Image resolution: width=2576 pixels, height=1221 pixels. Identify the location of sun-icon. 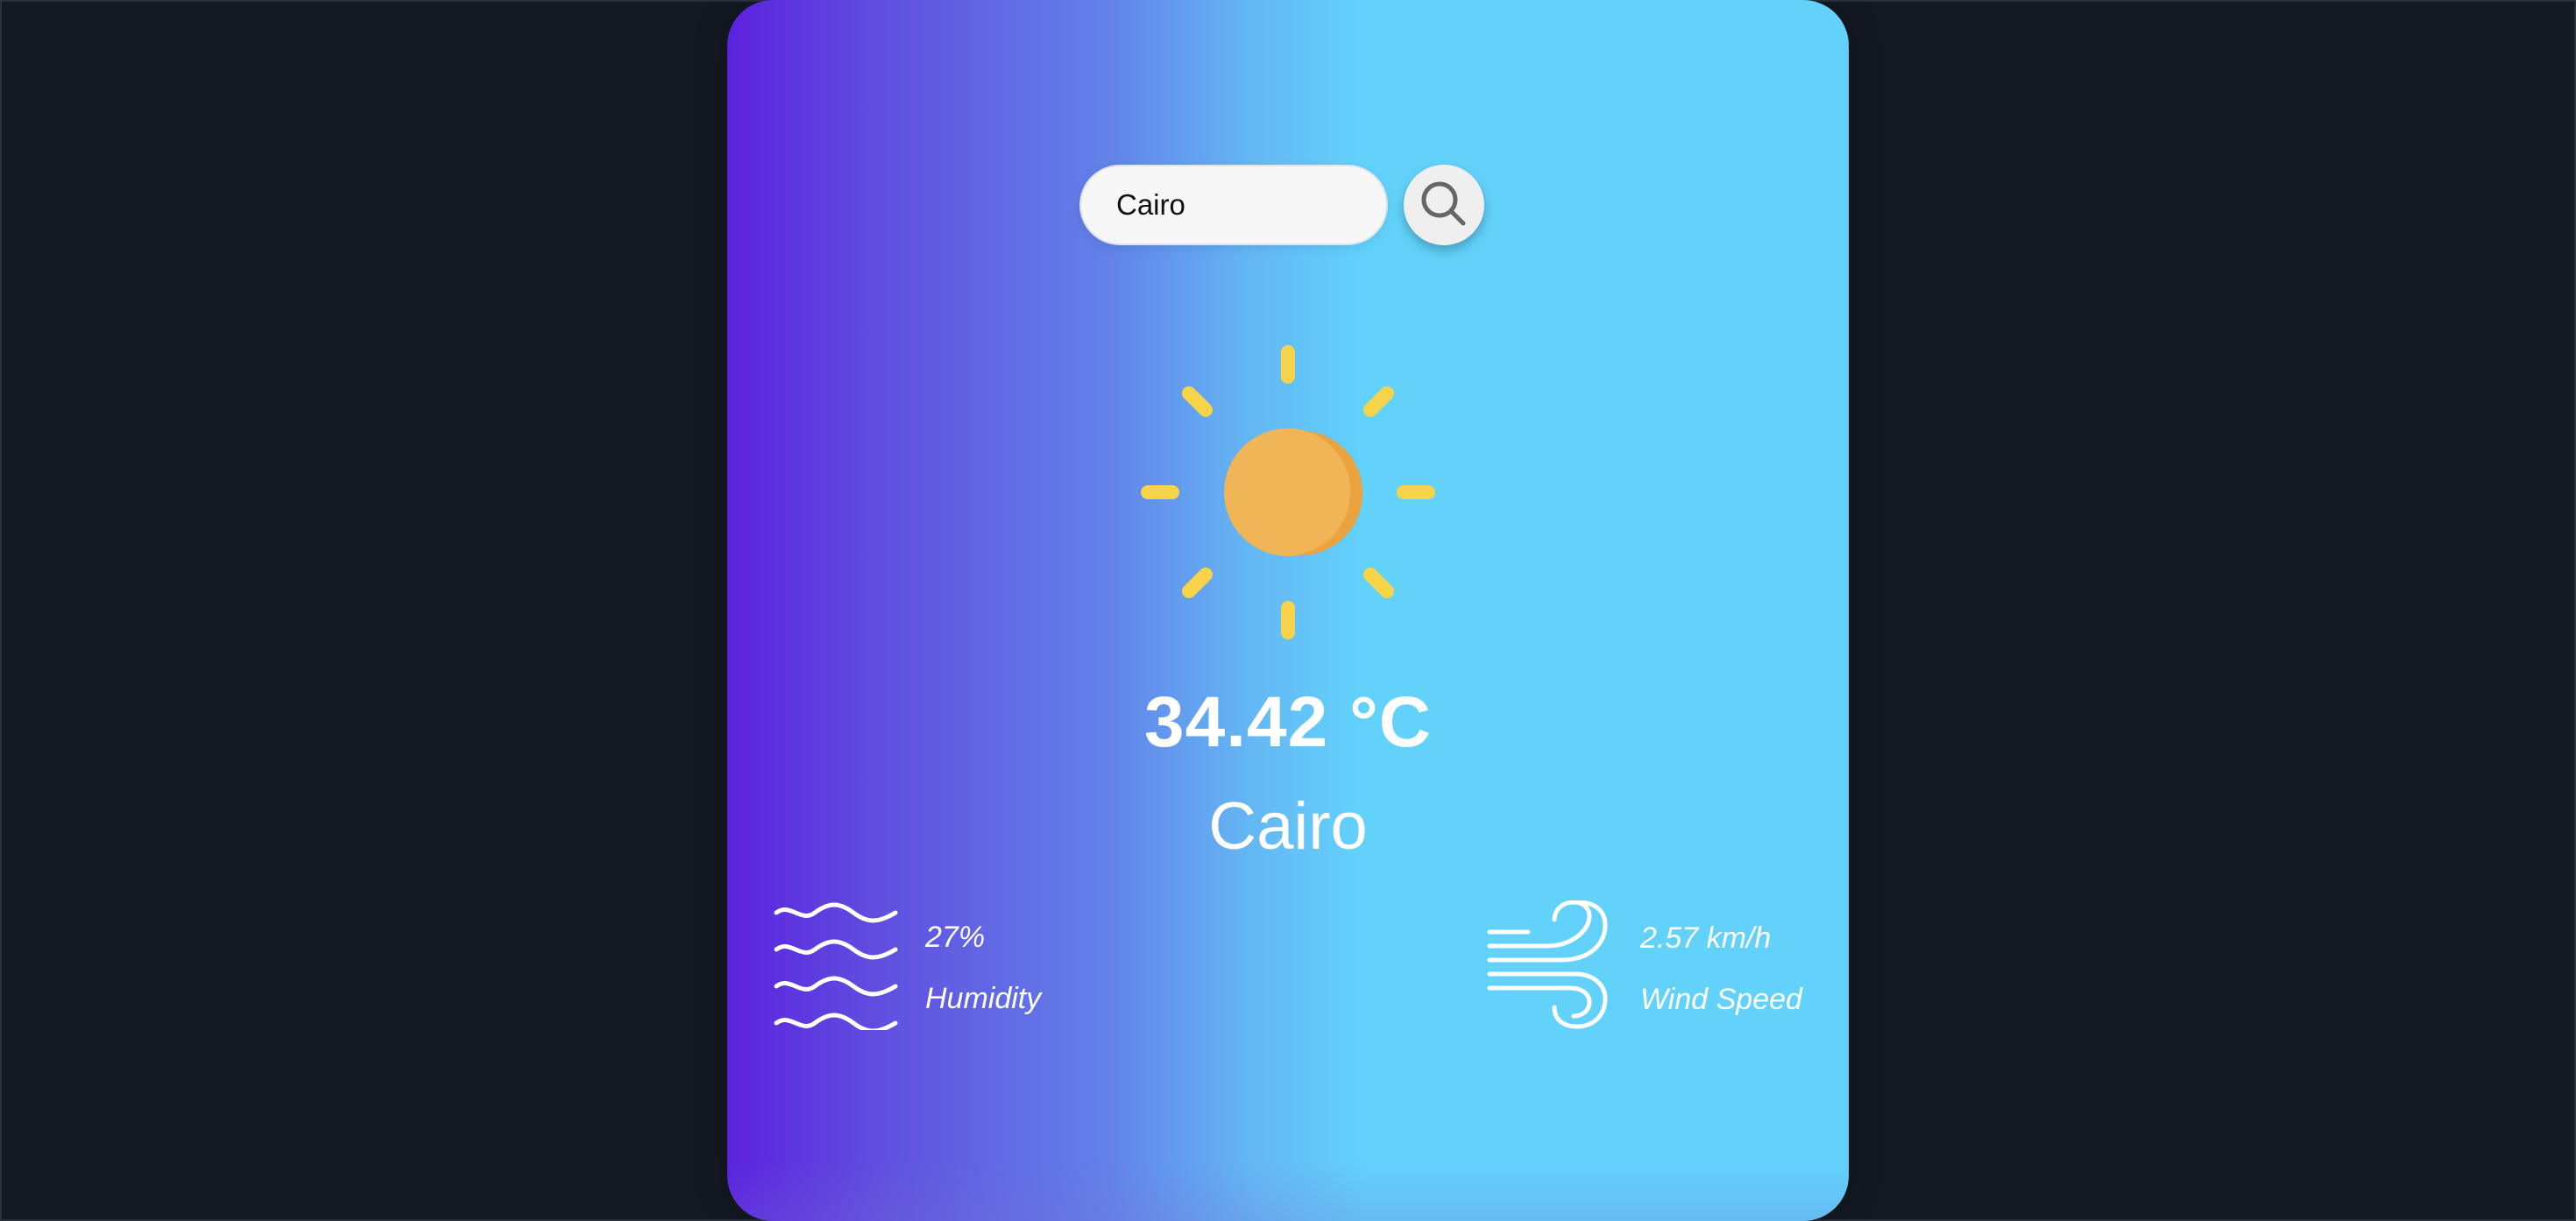
(1288, 492).